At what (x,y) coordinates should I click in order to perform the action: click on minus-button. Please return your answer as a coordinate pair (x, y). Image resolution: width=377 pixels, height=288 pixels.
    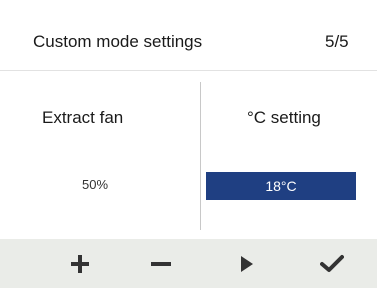
    Looking at the image, I should click on (161, 263).